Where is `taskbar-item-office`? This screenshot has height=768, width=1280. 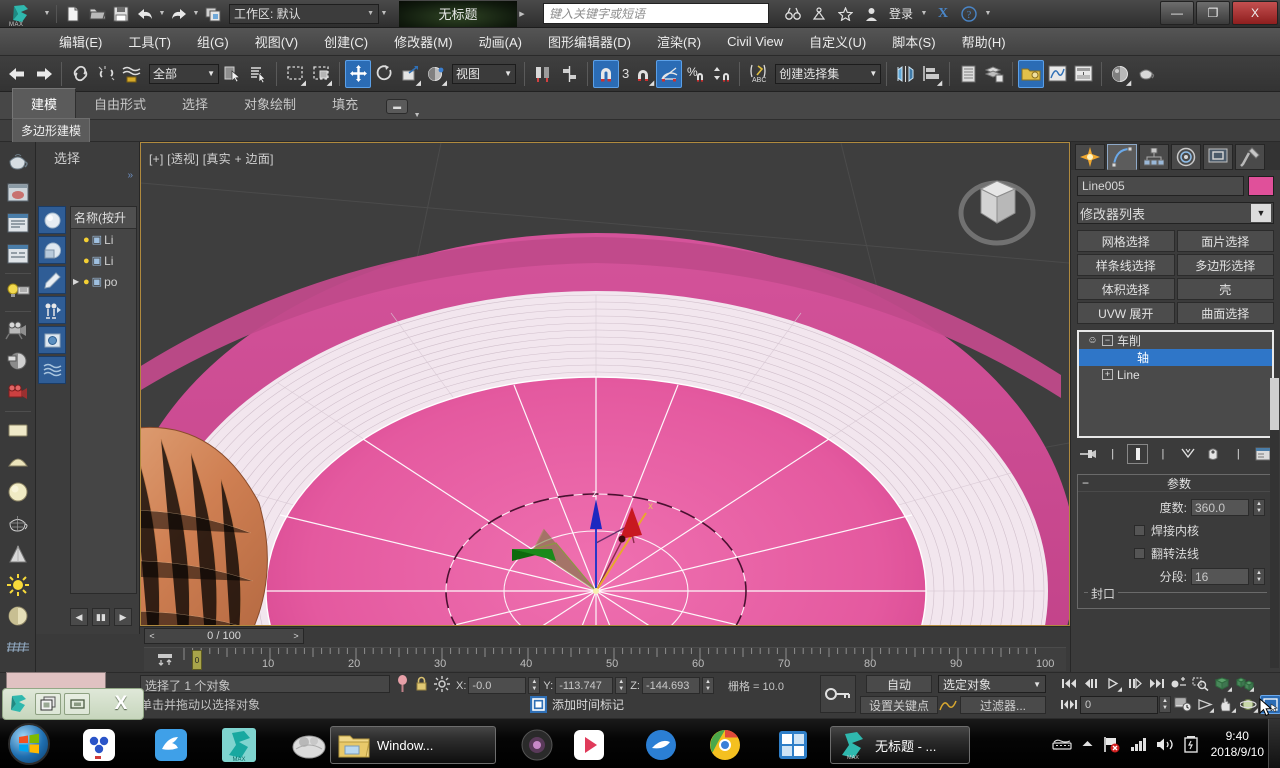 taskbar-item-office is located at coordinates (793, 745).